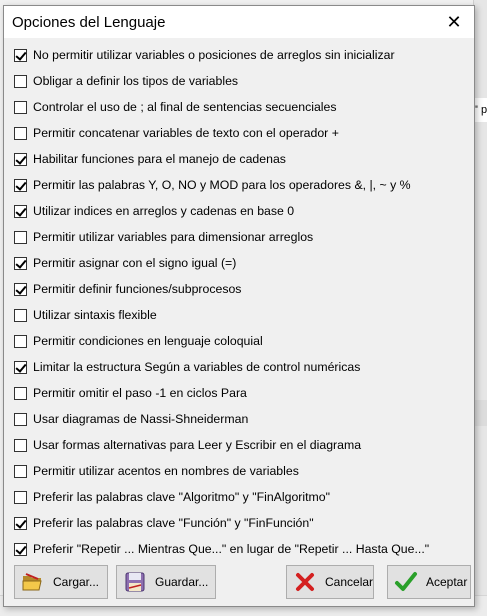 The width and height of the screenshot is (487, 616). What do you see at coordinates (349, 582) in the screenshot?
I see `cancelar-label: Cancelar` at bounding box center [349, 582].